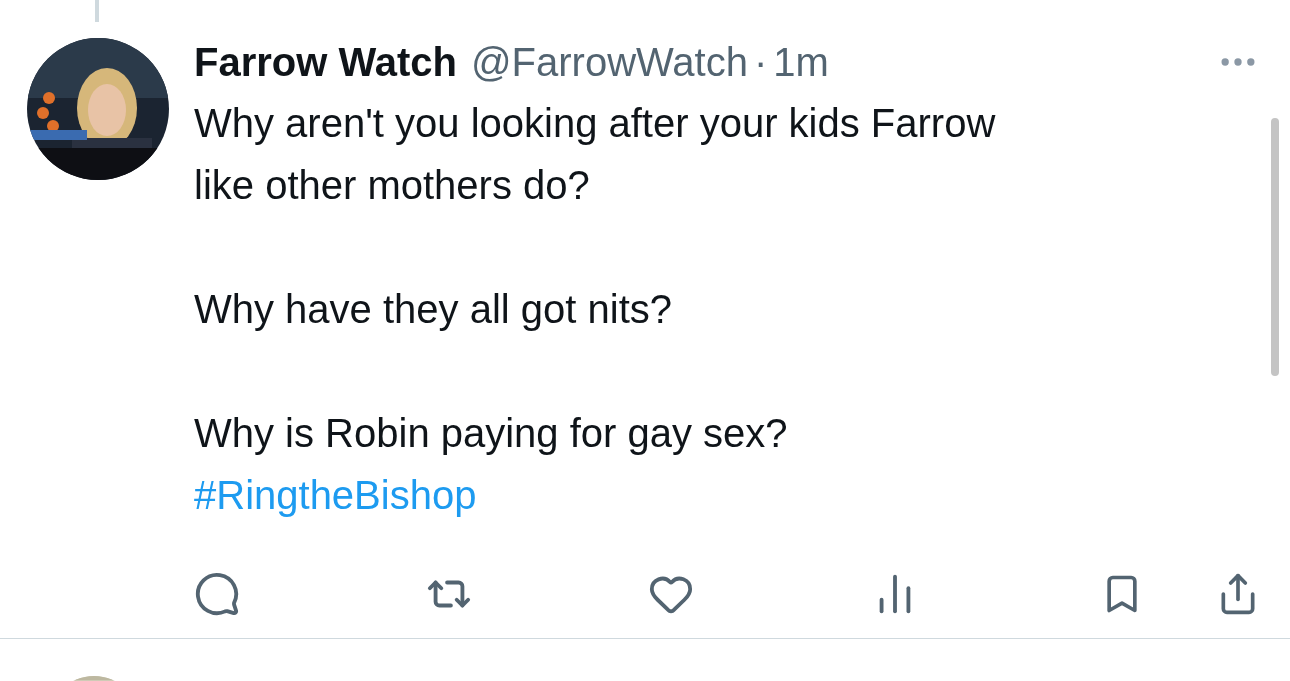  I want to click on author-name: Farrow Watch, so click(325, 62).